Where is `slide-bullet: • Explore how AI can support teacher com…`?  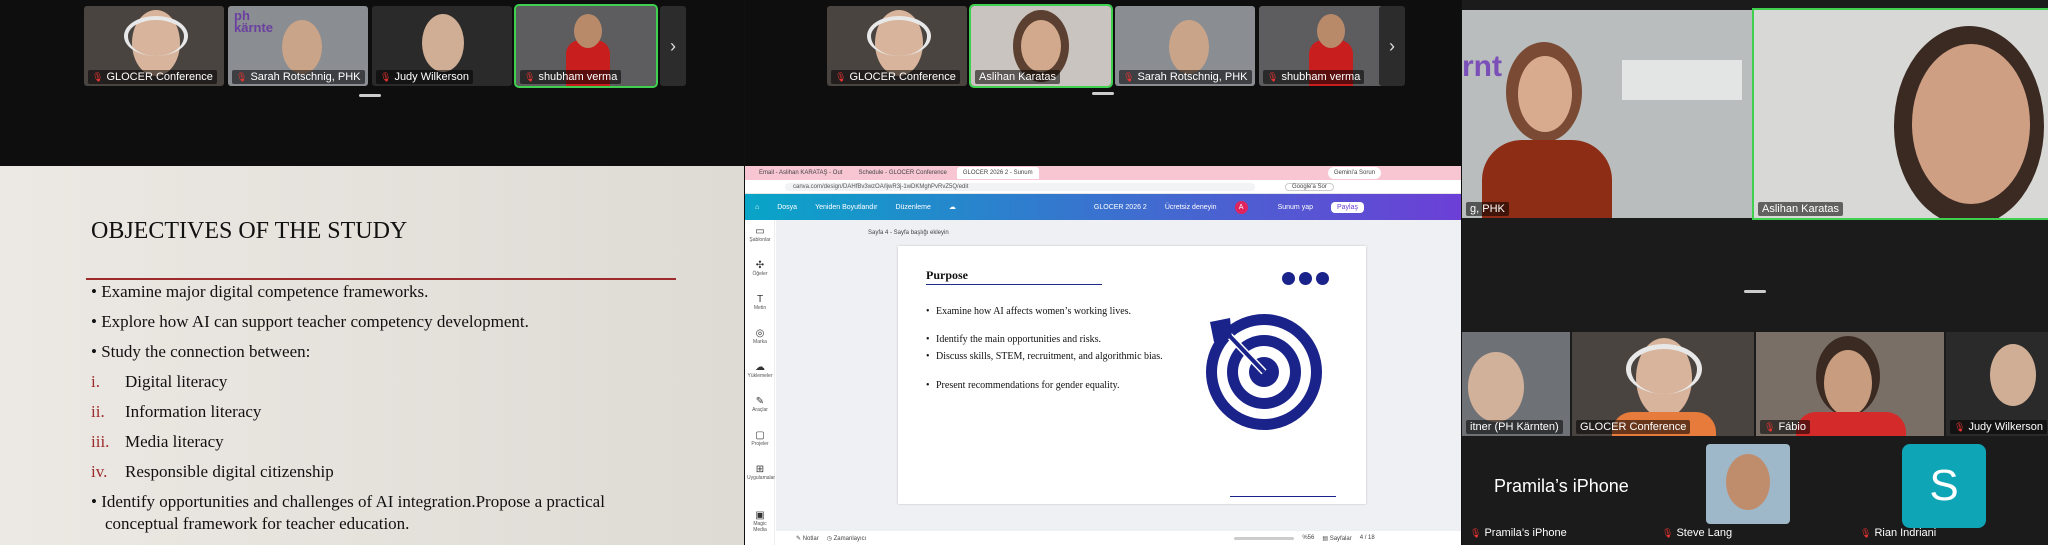 slide-bullet: • Explore how AI can support teacher com… is located at coordinates (310, 321).